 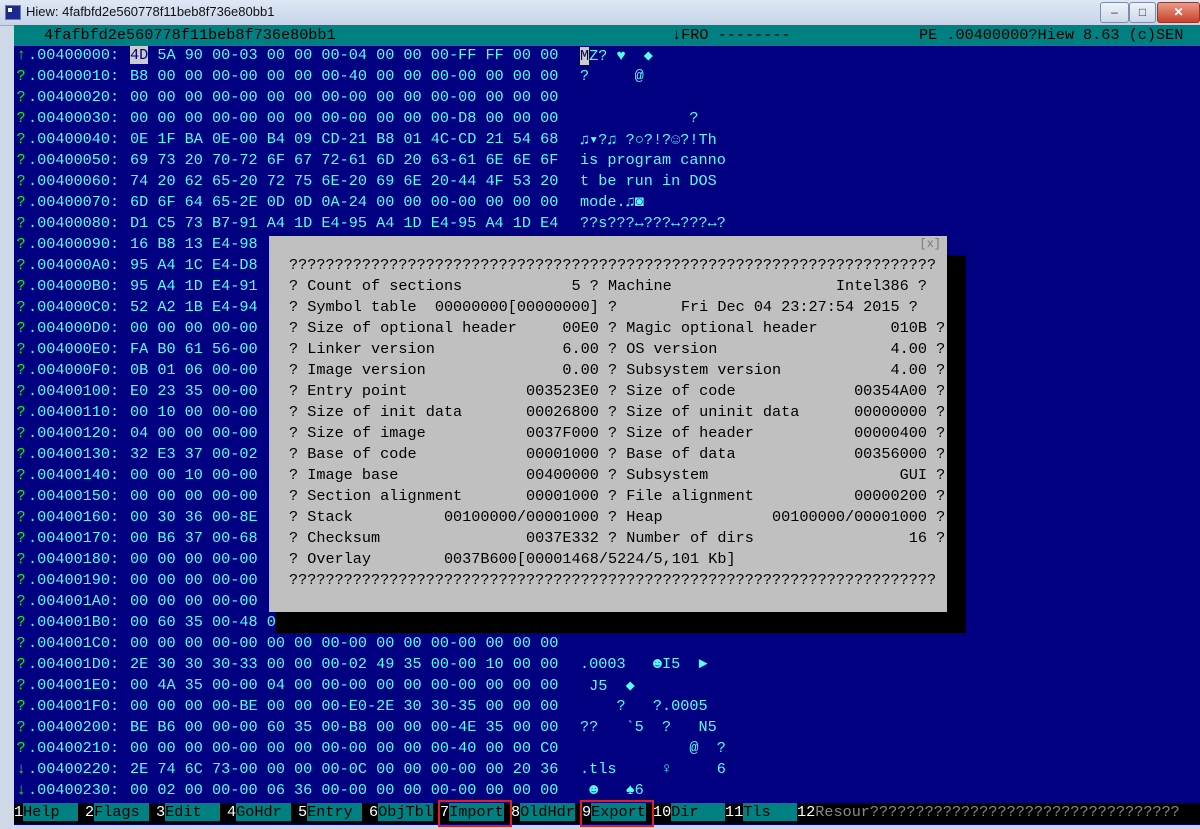 I want to click on dialog-close-button: [x], so click(x=930, y=244).